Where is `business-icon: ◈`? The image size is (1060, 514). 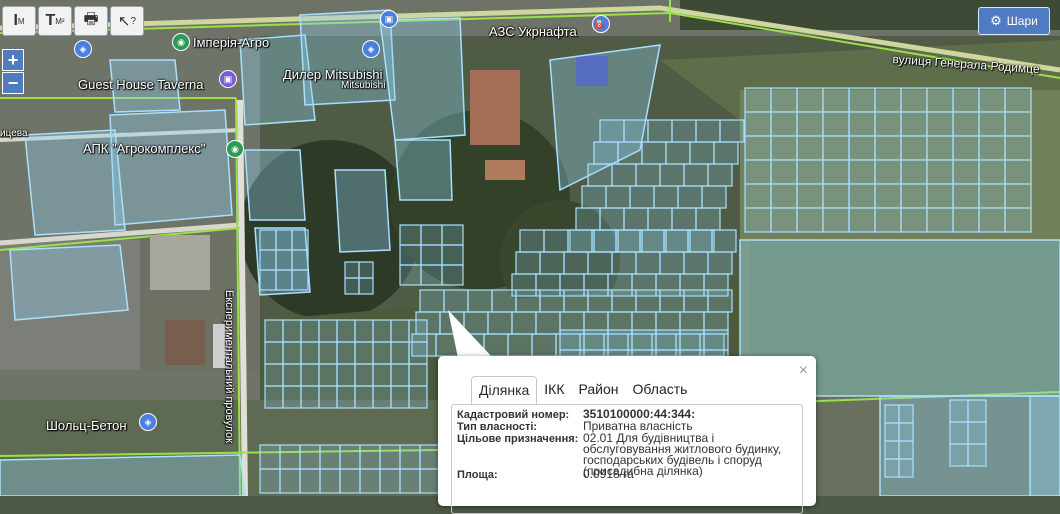 business-icon: ◈ is located at coordinates (148, 422).